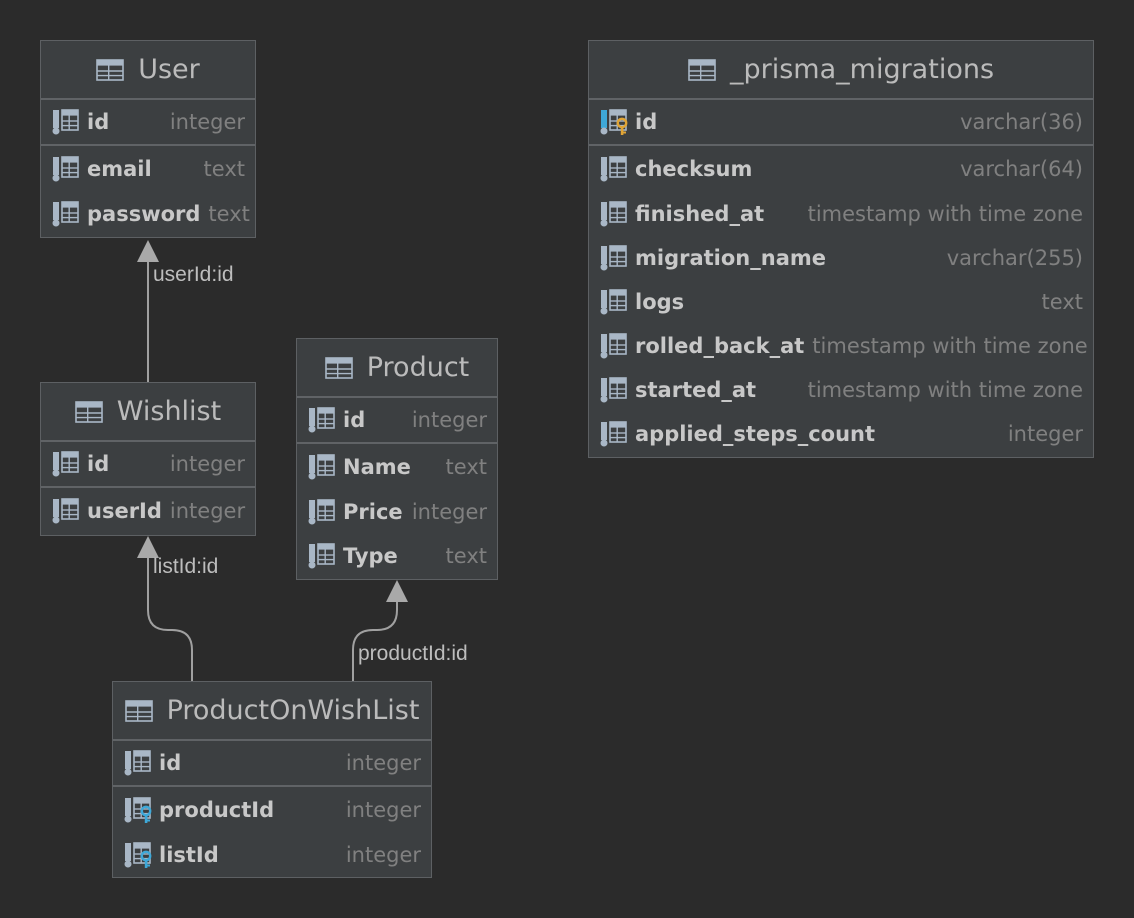 Image resolution: width=1134 pixels, height=918 pixels. I want to click on column-name: Type, so click(370, 556).